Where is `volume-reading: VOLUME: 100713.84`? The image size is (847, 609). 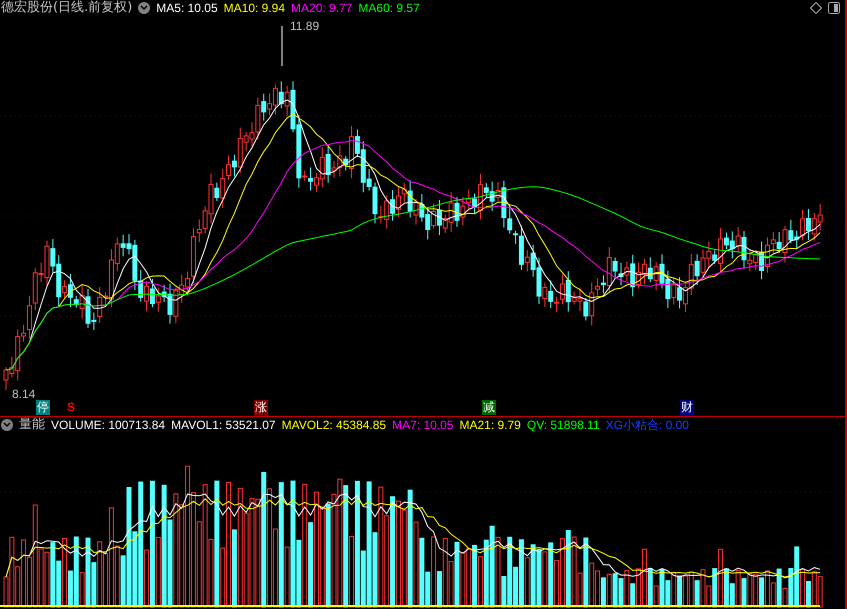 volume-reading: VOLUME: 100713.84 is located at coordinates (108, 425).